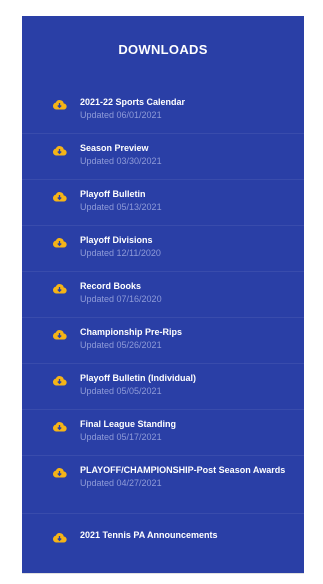  Describe the element at coordinates (133, 102) in the screenshot. I see `download-title: 2021-22 Sports Calendar` at that location.